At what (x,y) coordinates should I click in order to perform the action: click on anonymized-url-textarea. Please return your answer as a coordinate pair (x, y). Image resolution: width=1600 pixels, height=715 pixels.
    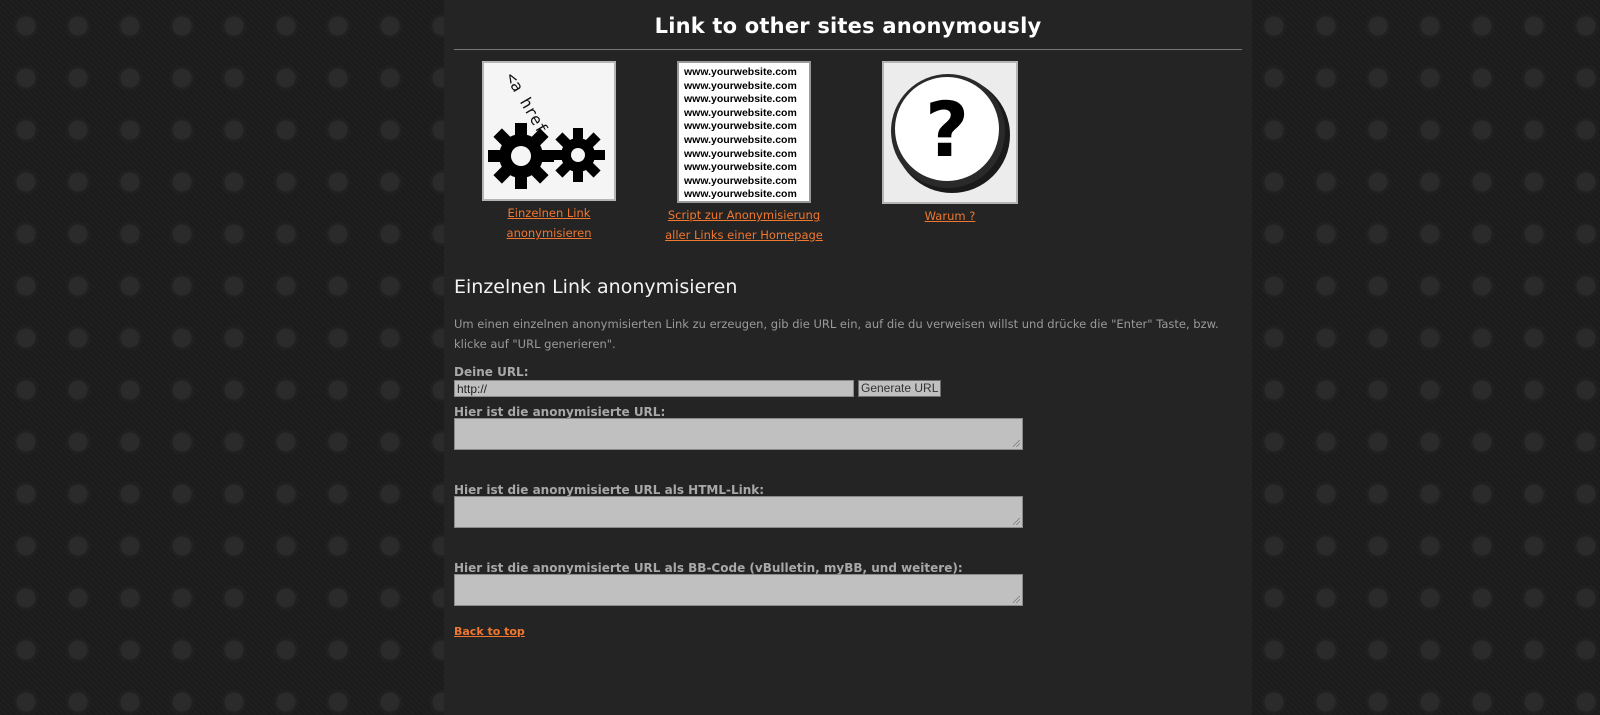
    Looking at the image, I should click on (738, 434).